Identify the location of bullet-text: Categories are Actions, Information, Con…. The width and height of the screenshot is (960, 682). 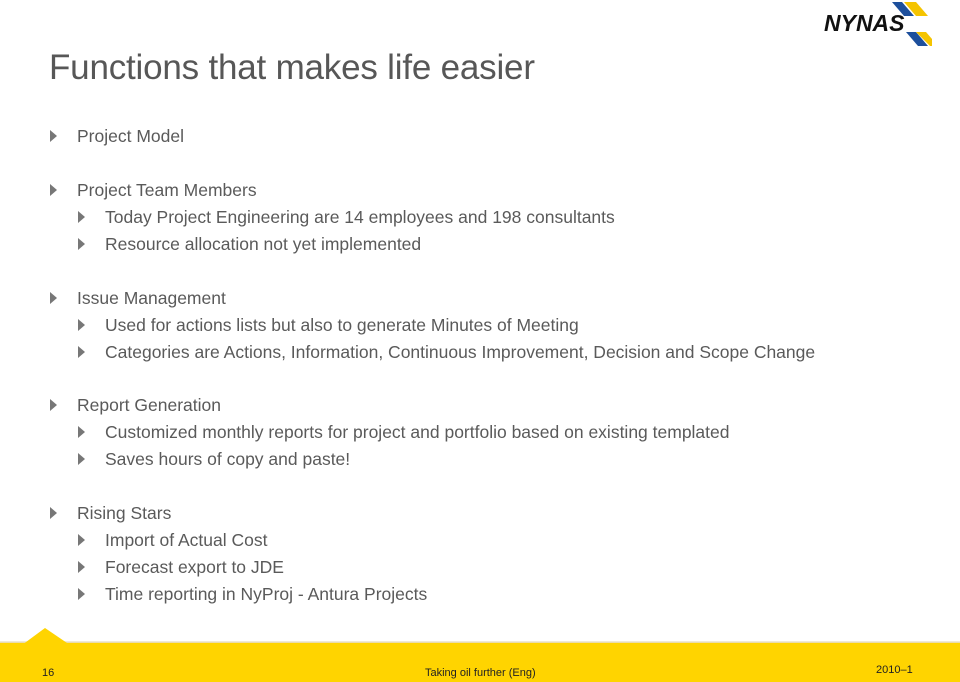
(460, 352).